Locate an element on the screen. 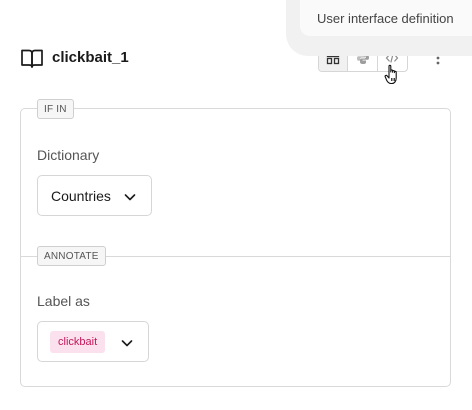 The image size is (472, 410). dictionary-label: Dictionary is located at coordinates (68, 155).